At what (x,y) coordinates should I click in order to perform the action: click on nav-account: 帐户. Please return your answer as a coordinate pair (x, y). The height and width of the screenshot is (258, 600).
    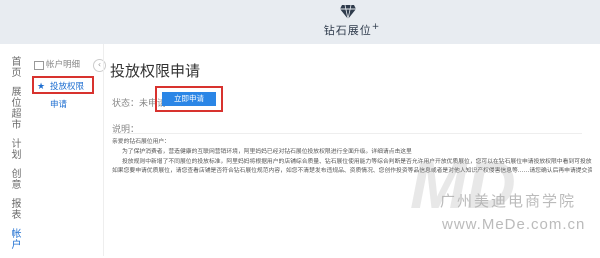
    Looking at the image, I should click on (14, 239).